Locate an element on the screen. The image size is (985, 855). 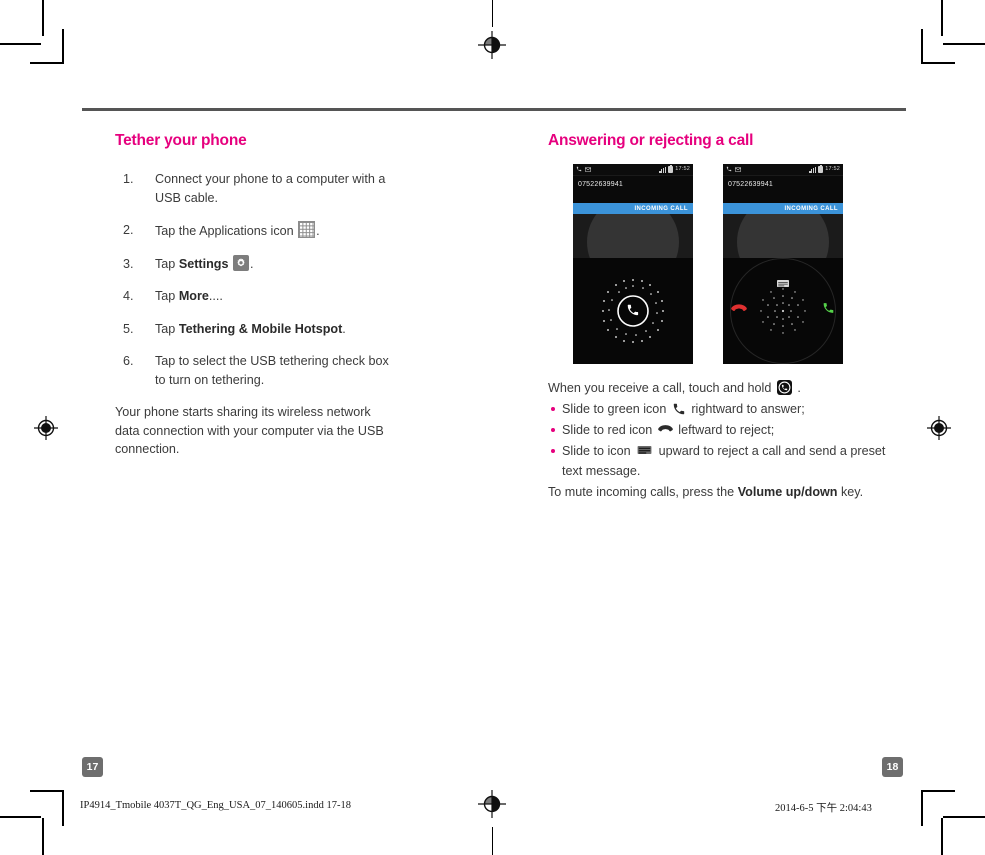
registration-target-left is located at coordinates (46, 428).